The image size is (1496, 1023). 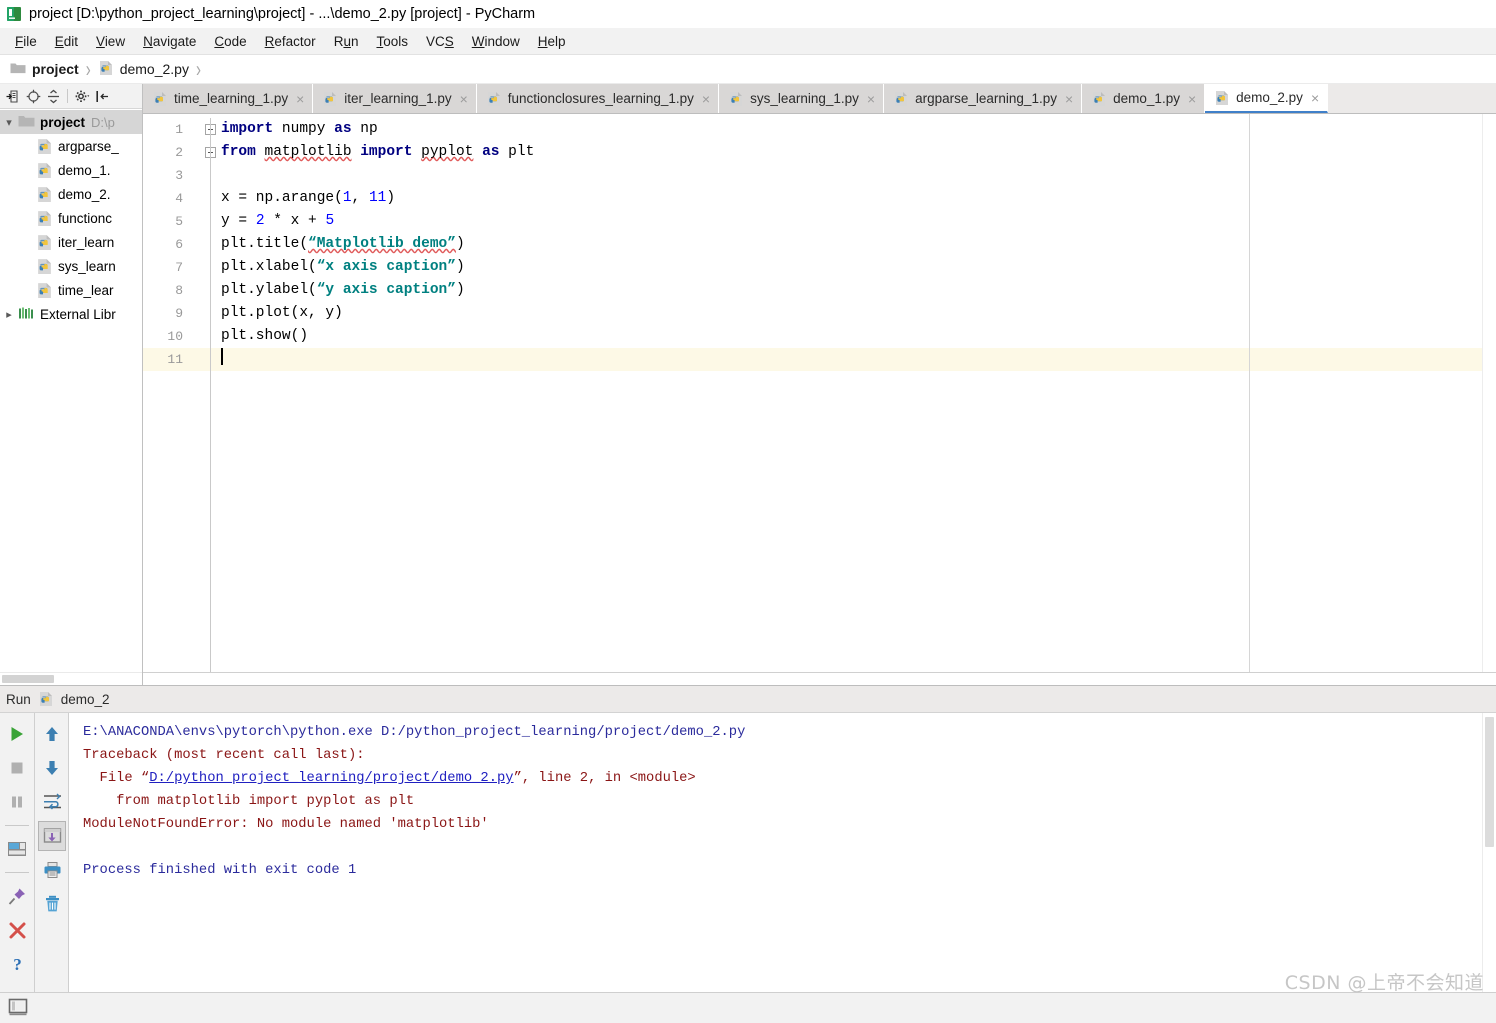 What do you see at coordinates (44, 69) in the screenshot?
I see `breadcrumb-item-project: project` at bounding box center [44, 69].